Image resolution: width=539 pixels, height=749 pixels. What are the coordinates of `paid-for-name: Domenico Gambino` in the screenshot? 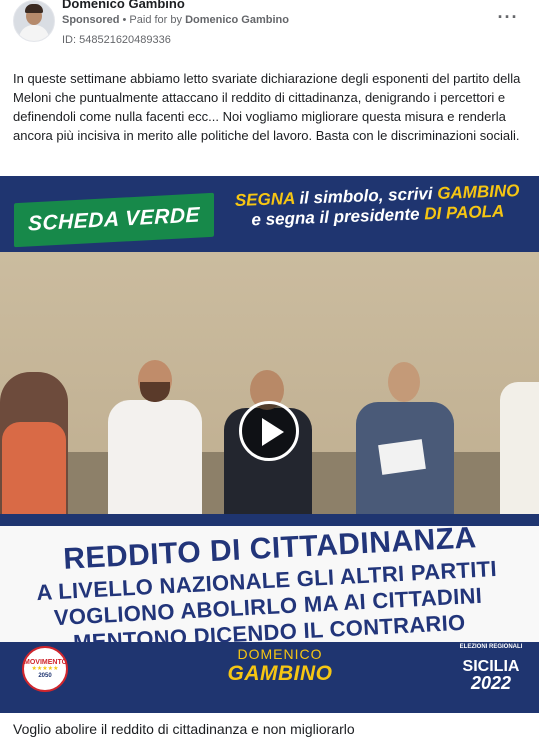 It's located at (237, 20).